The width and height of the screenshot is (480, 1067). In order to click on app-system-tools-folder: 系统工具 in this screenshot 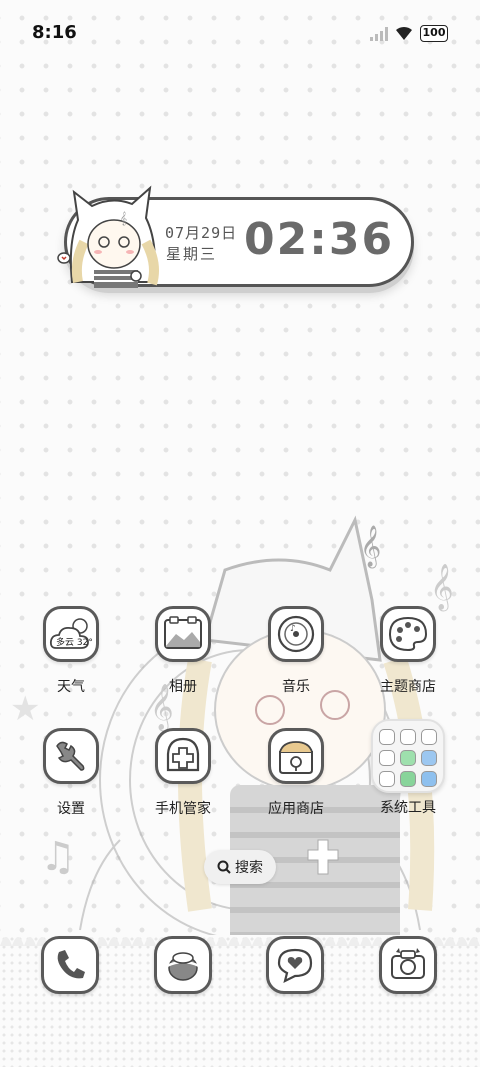, I will do `click(408, 768)`.